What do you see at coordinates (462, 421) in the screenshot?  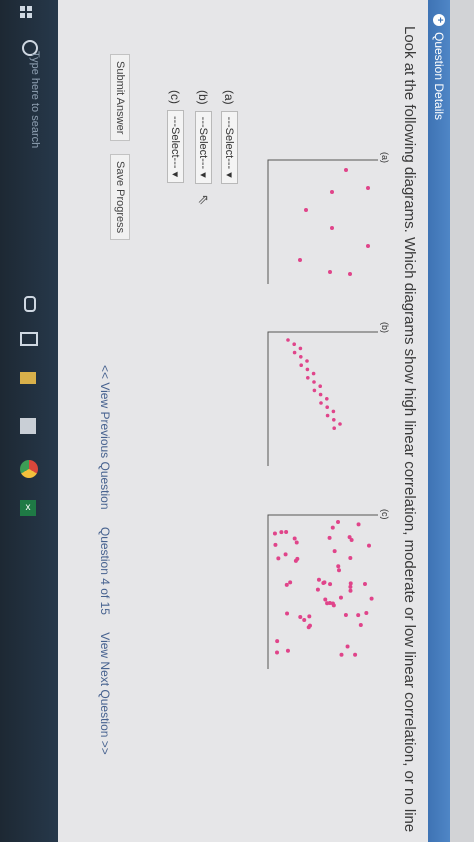 I see `browser-top-strip` at bounding box center [462, 421].